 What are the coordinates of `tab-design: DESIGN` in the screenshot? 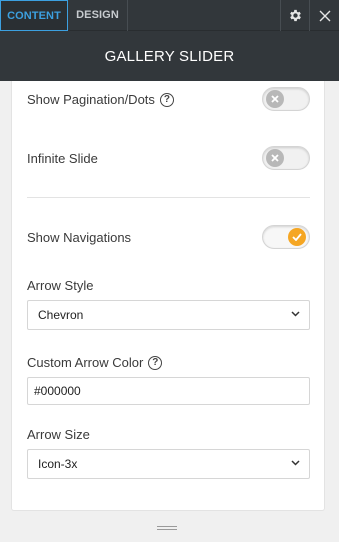 It's located at (98, 15).